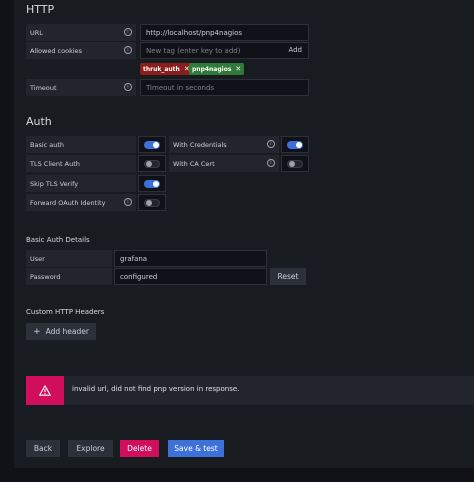 The width and height of the screenshot is (474, 482). Describe the element at coordinates (58, 240) in the screenshot. I see `basic-auth-details-title: Basic Auth Details` at that location.